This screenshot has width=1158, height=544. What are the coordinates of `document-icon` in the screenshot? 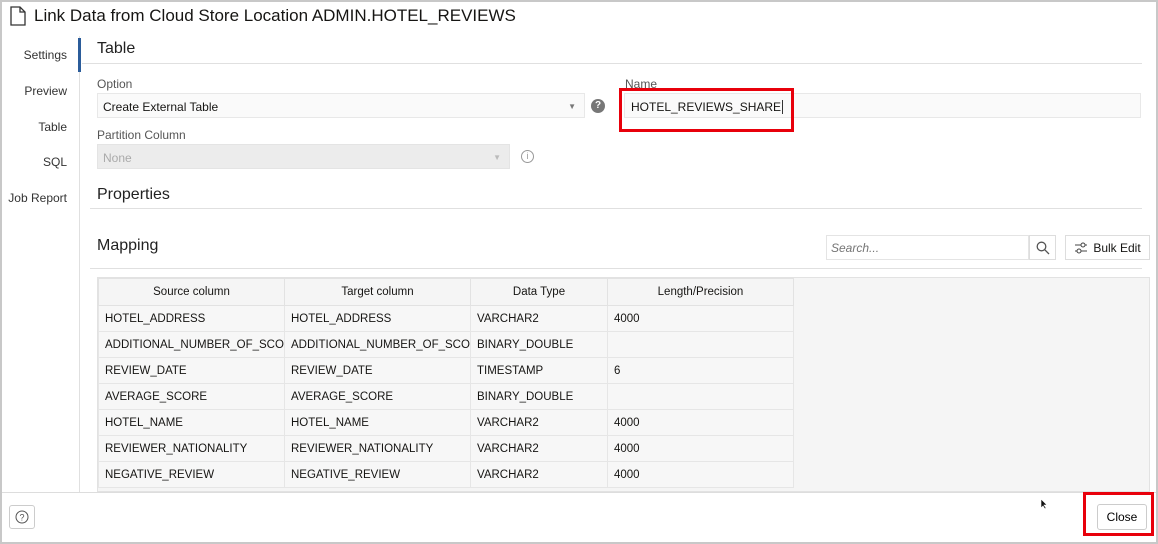 It's located at (18, 16).